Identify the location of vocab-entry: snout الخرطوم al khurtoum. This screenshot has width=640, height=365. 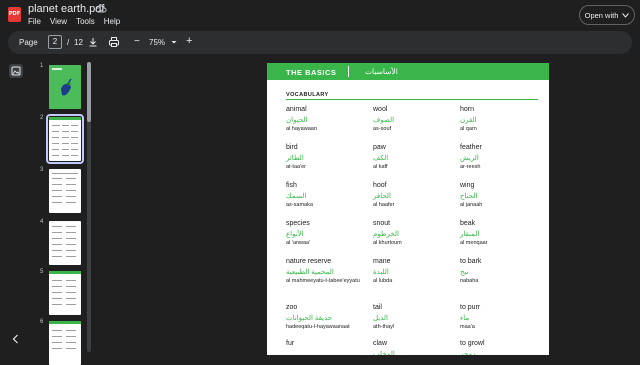
(413, 233).